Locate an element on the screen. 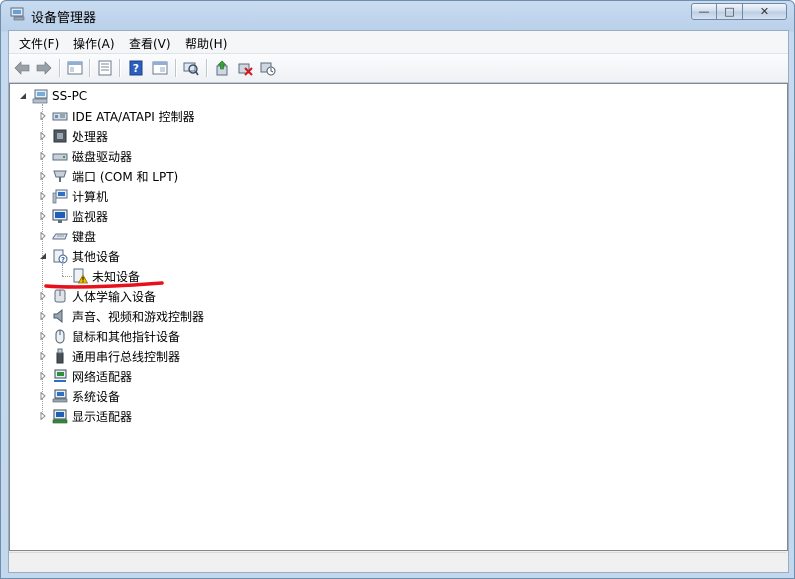  hid-icon is located at coordinates (60, 296).